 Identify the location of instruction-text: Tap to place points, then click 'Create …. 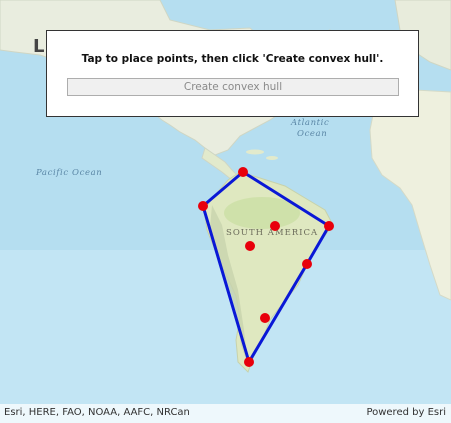
(232, 59).